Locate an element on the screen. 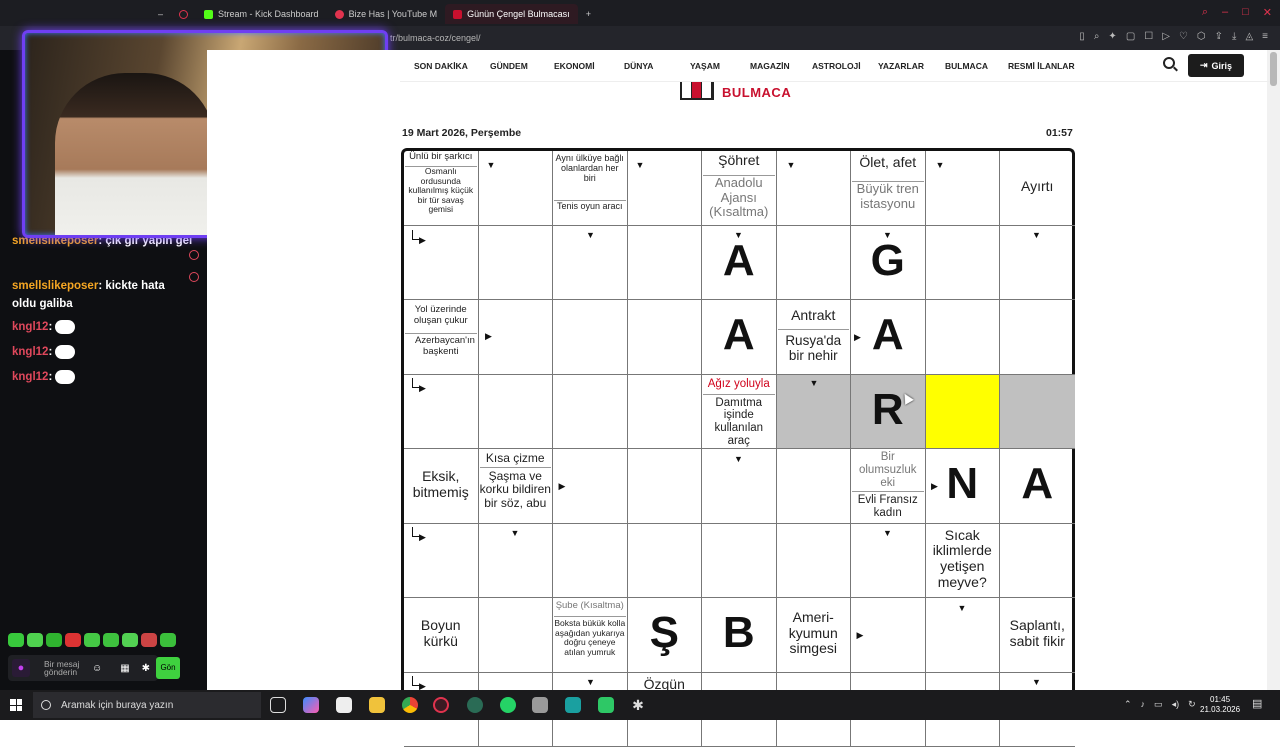  tab-kick: Stream - Kick Dashboard is located at coordinates (261, 14).